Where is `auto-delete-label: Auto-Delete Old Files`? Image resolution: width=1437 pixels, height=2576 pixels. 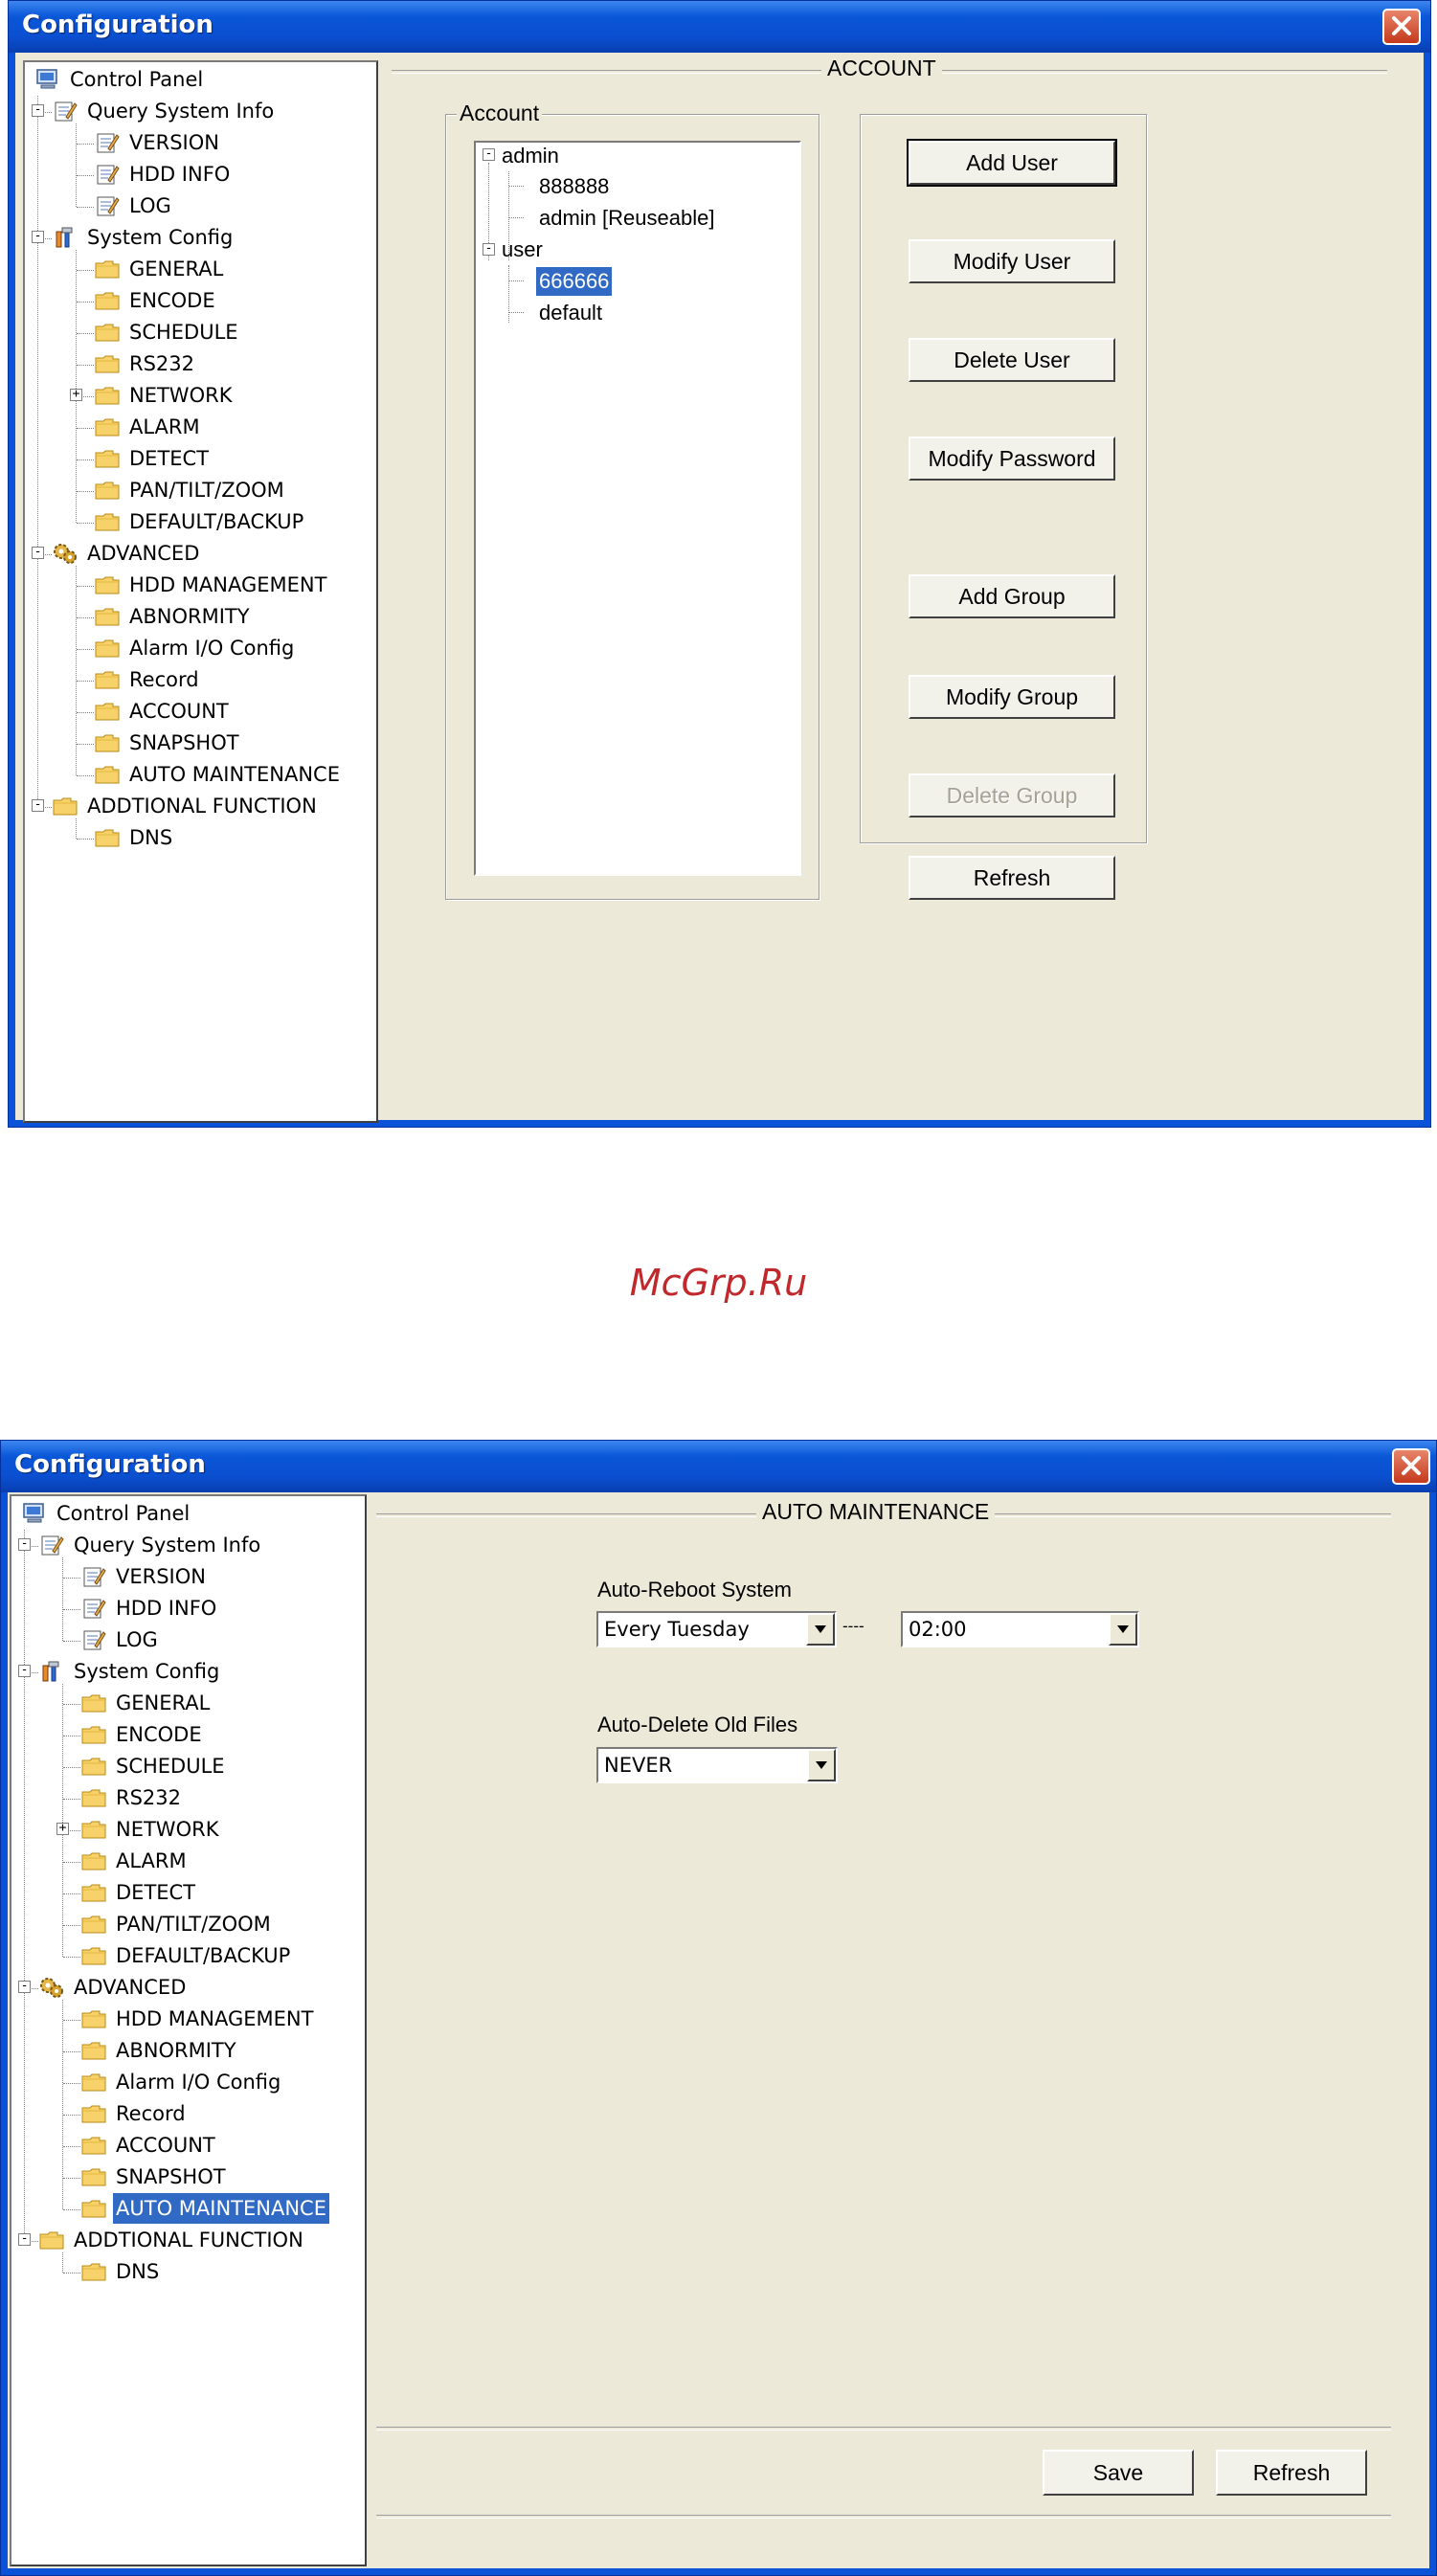
auto-delete-label: Auto-Delete Old Files is located at coordinates (697, 1725).